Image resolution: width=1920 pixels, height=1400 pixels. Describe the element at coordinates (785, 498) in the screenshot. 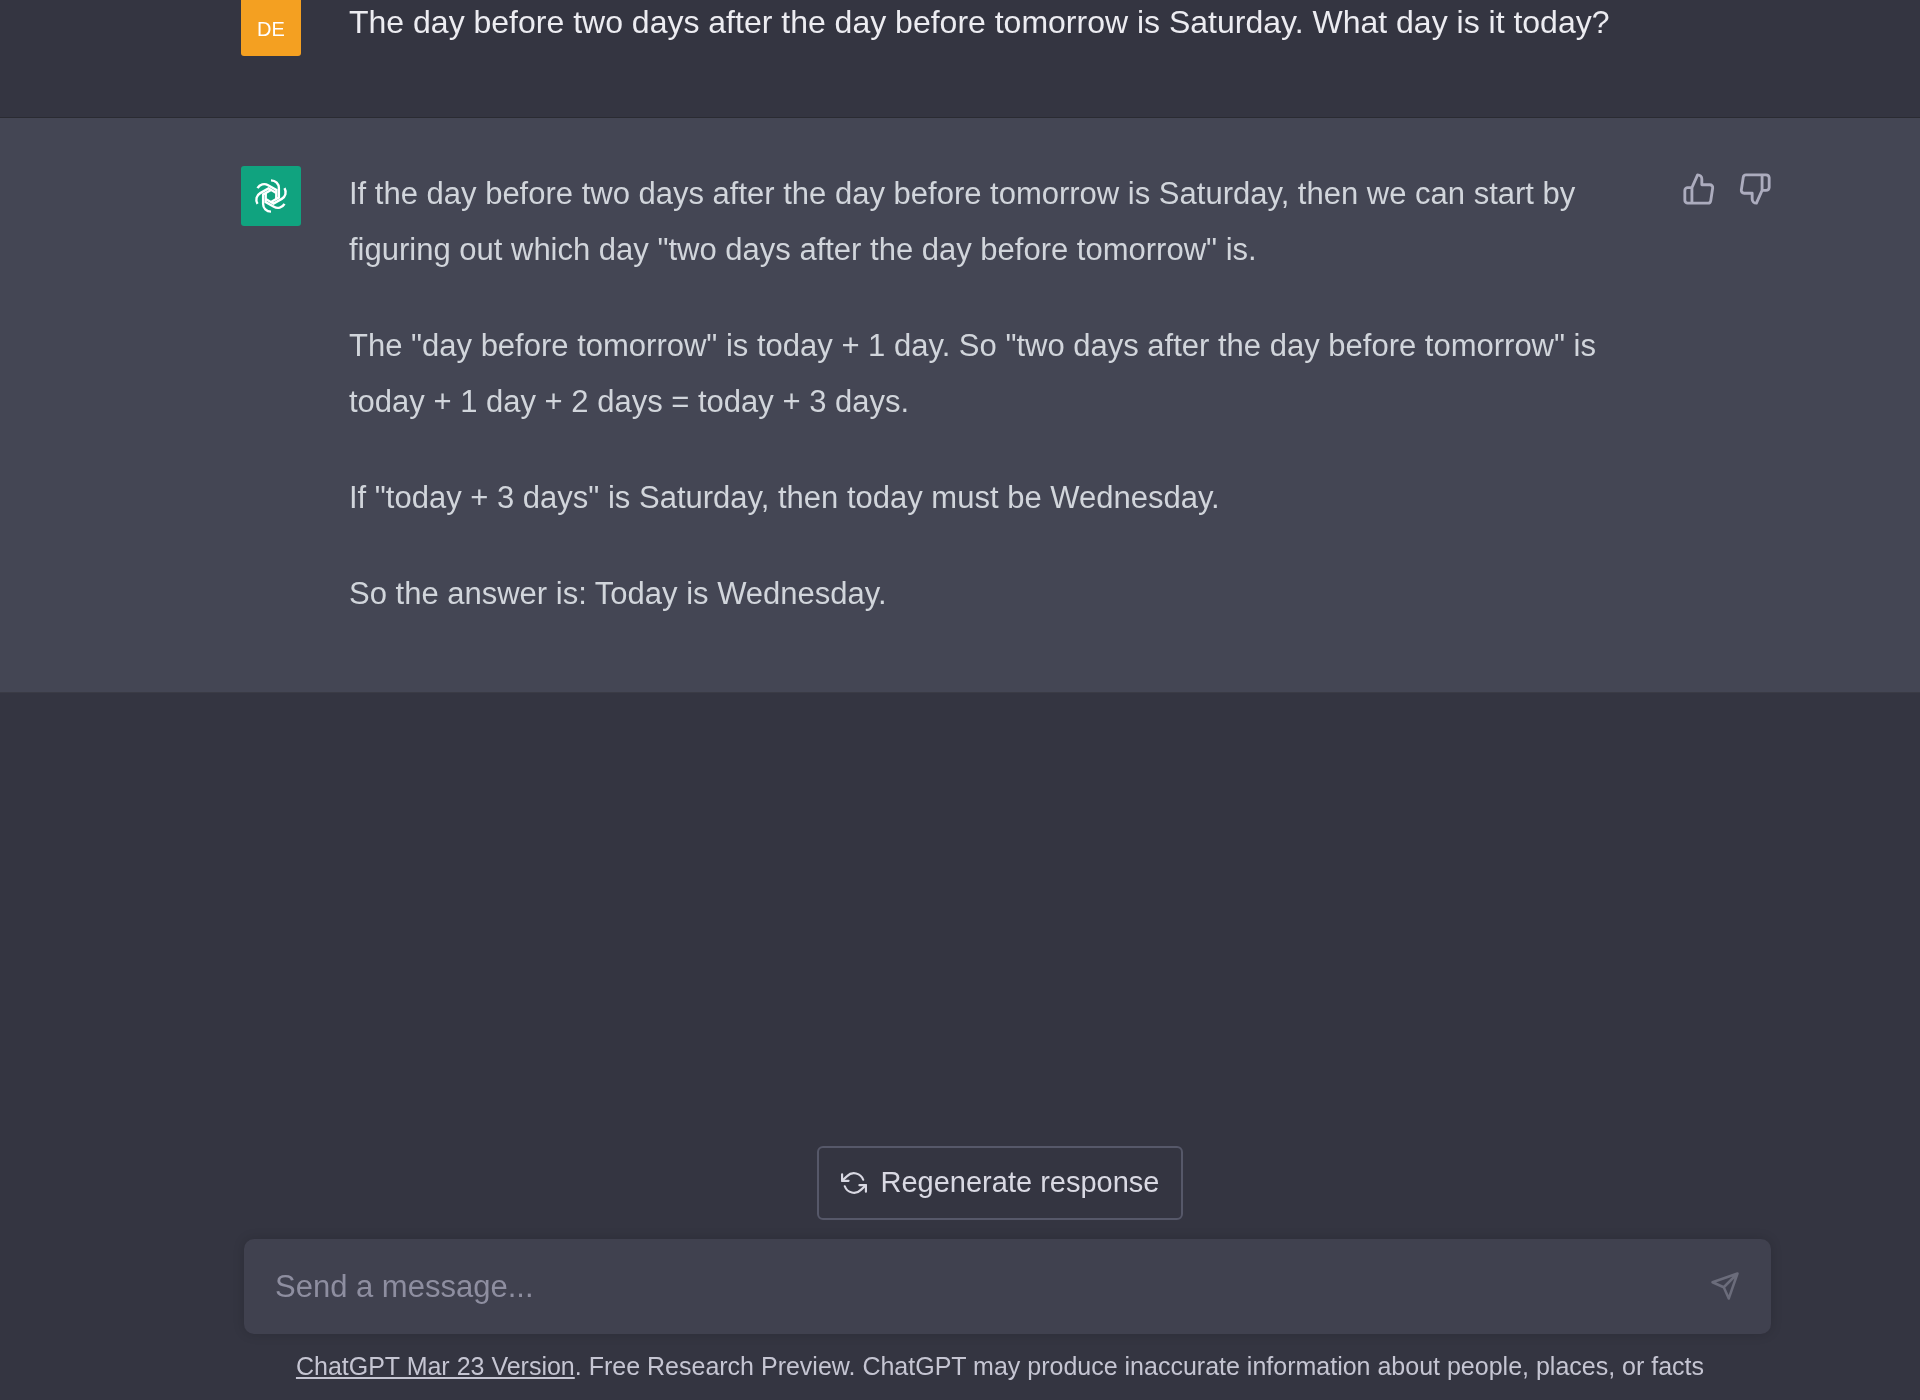

I see `response-paragraph: If "today + 3 days" is Saturday, then today must be Wednesday.` at that location.